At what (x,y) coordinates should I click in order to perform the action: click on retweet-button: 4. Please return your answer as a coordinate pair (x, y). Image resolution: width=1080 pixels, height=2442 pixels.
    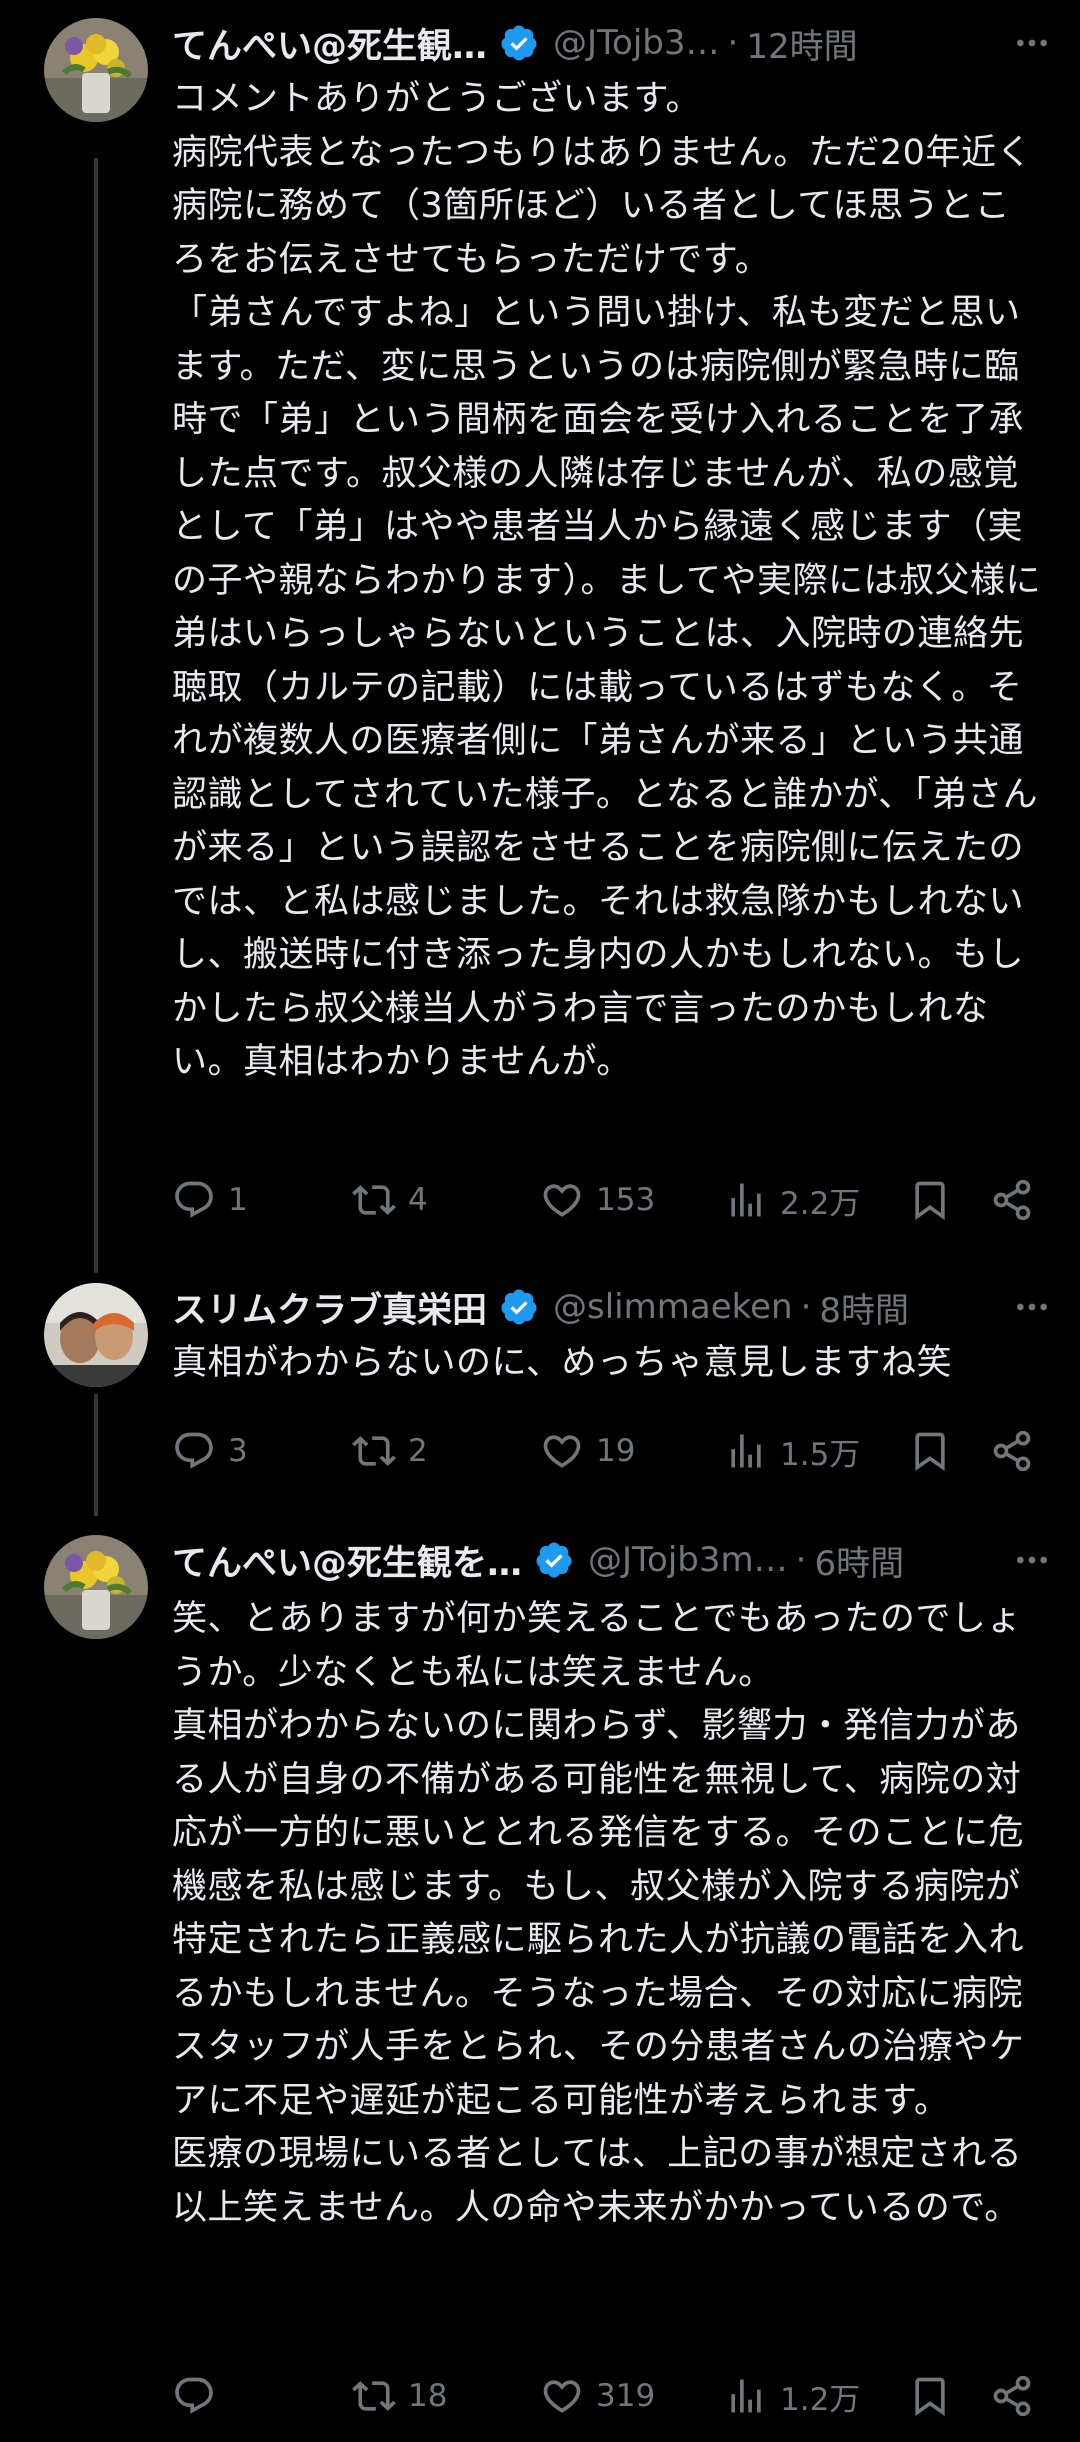
    Looking at the image, I should click on (390, 1200).